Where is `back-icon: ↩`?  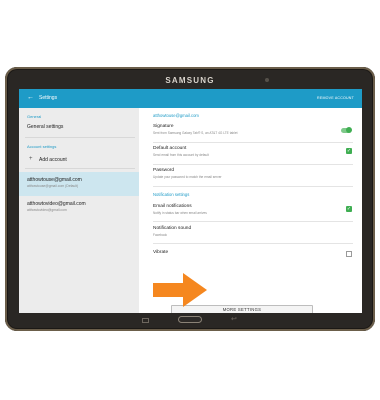 back-icon: ↩ is located at coordinates (234, 319).